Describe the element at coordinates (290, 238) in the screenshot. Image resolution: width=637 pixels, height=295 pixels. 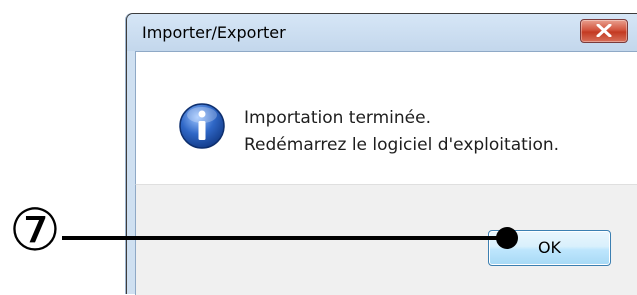
I see `callout-pointer` at that location.